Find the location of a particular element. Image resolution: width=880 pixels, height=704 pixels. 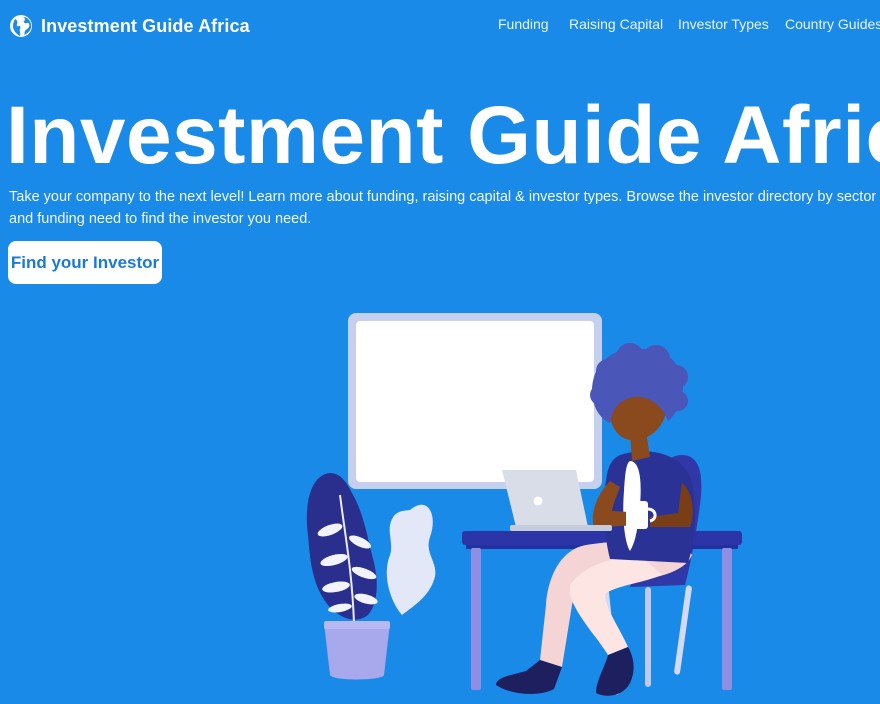

potted-plant is located at coordinates (371, 576).